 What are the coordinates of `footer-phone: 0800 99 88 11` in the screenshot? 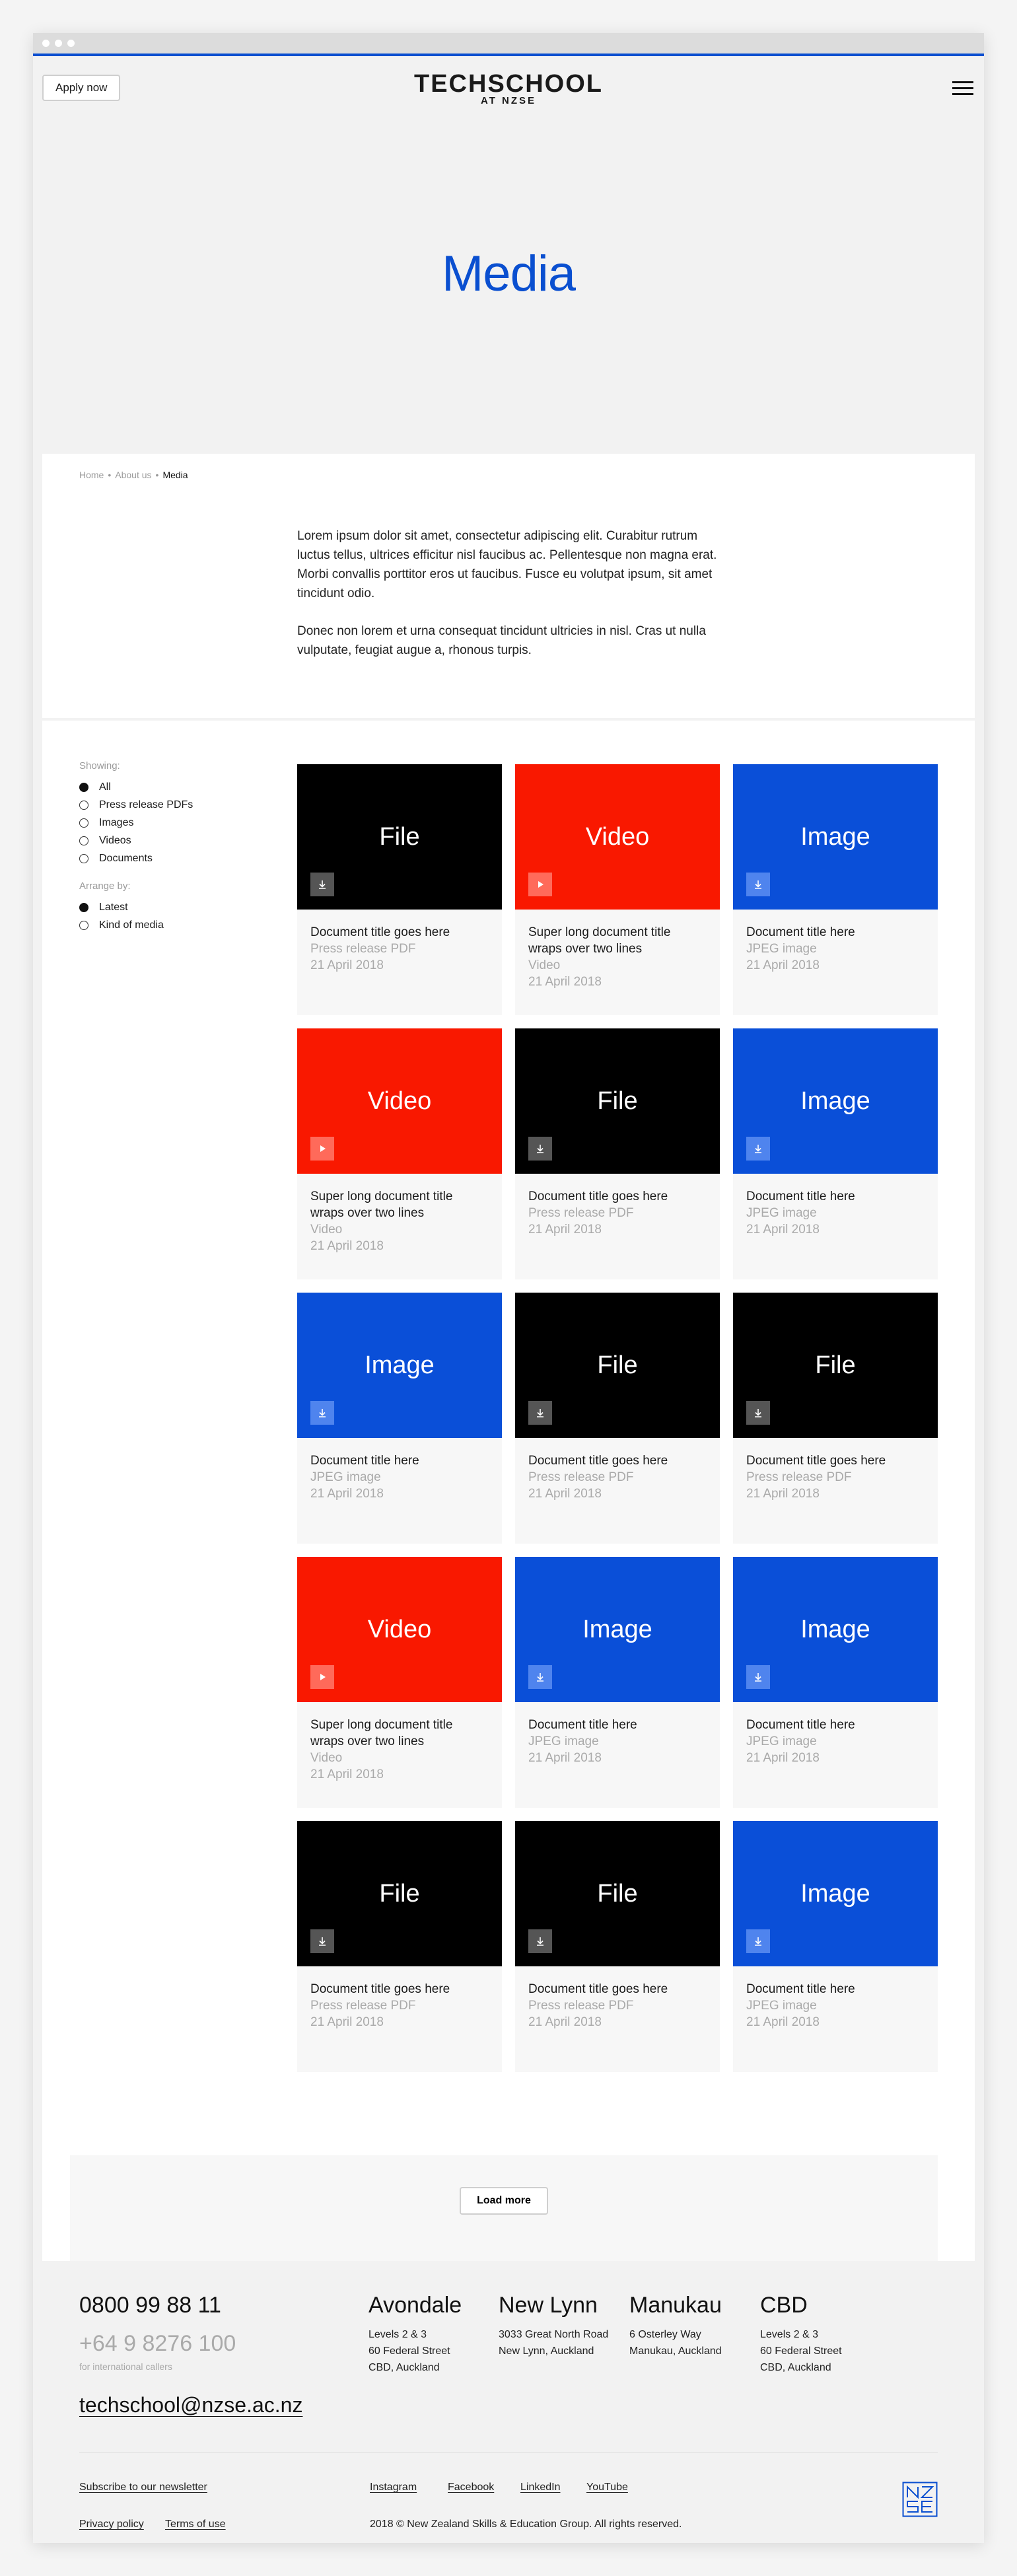 It's located at (150, 2305).